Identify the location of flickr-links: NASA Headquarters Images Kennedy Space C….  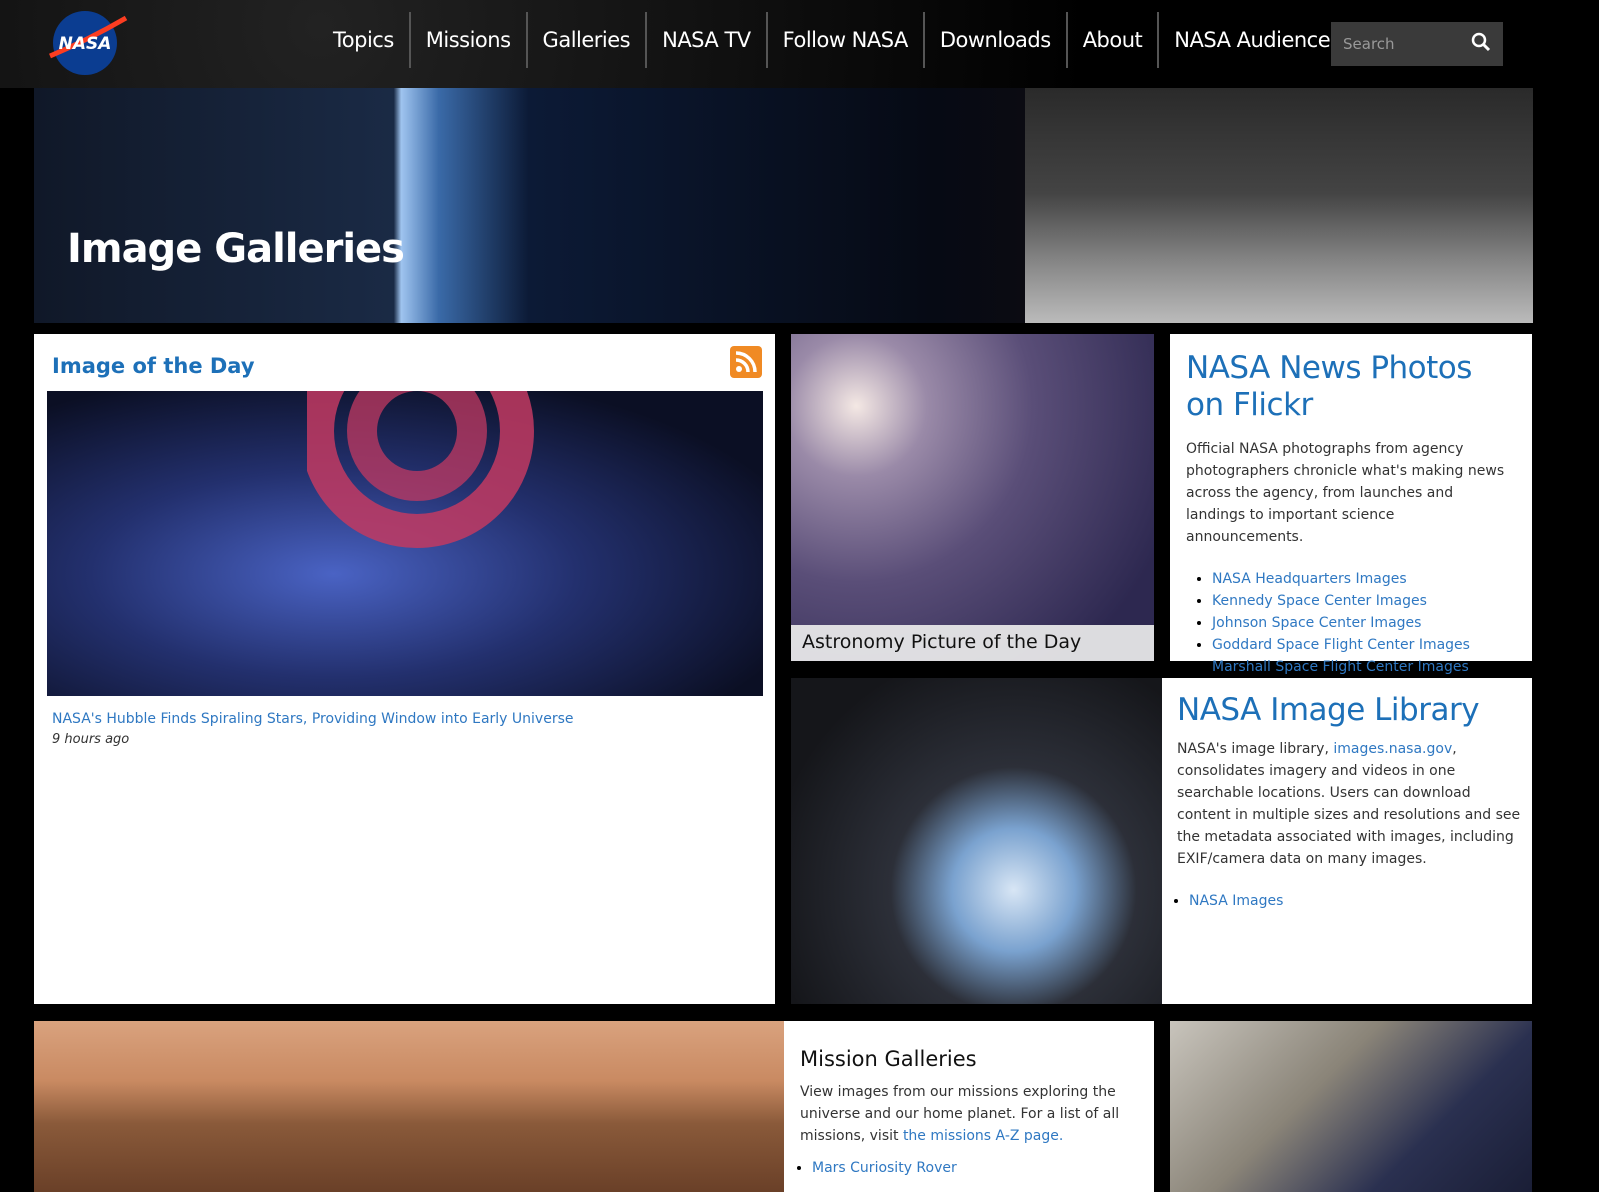
(1351, 623).